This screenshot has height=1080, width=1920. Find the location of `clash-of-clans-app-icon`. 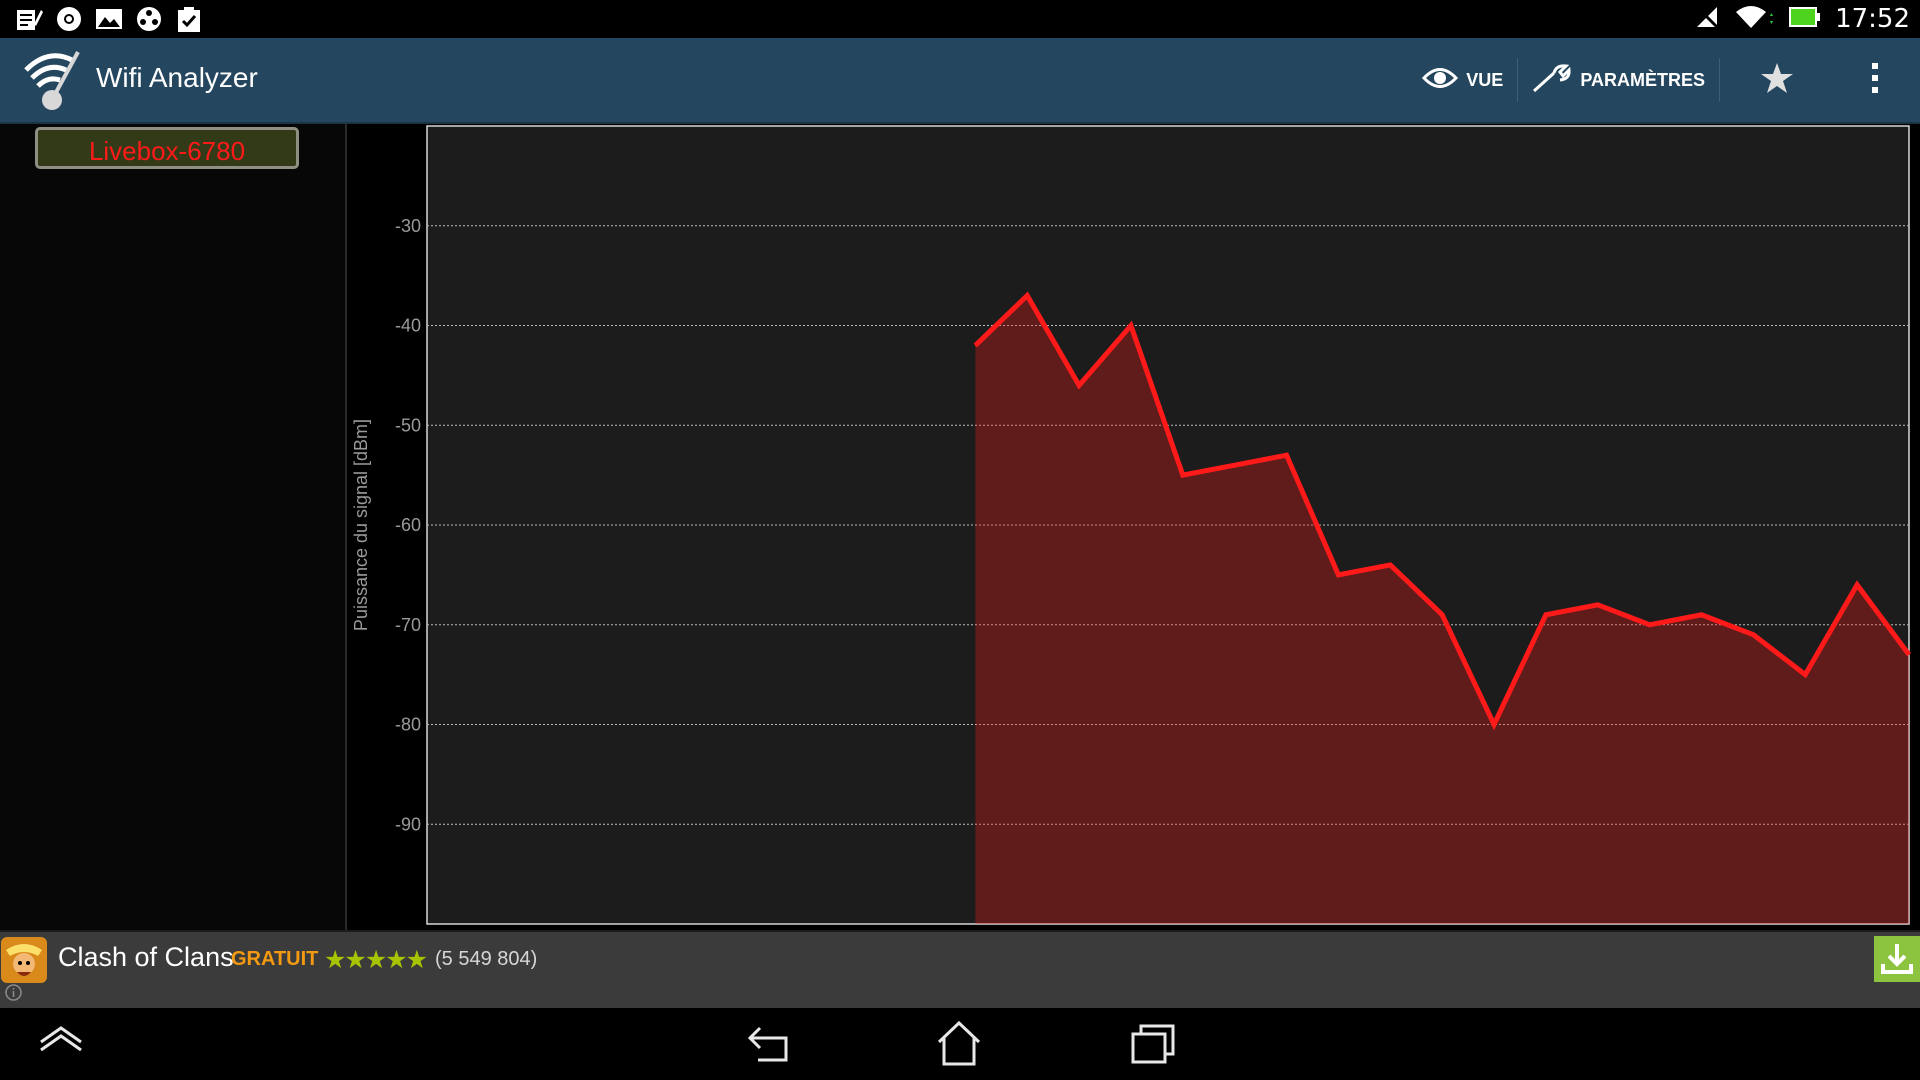

clash-of-clans-app-icon is located at coordinates (24, 960).